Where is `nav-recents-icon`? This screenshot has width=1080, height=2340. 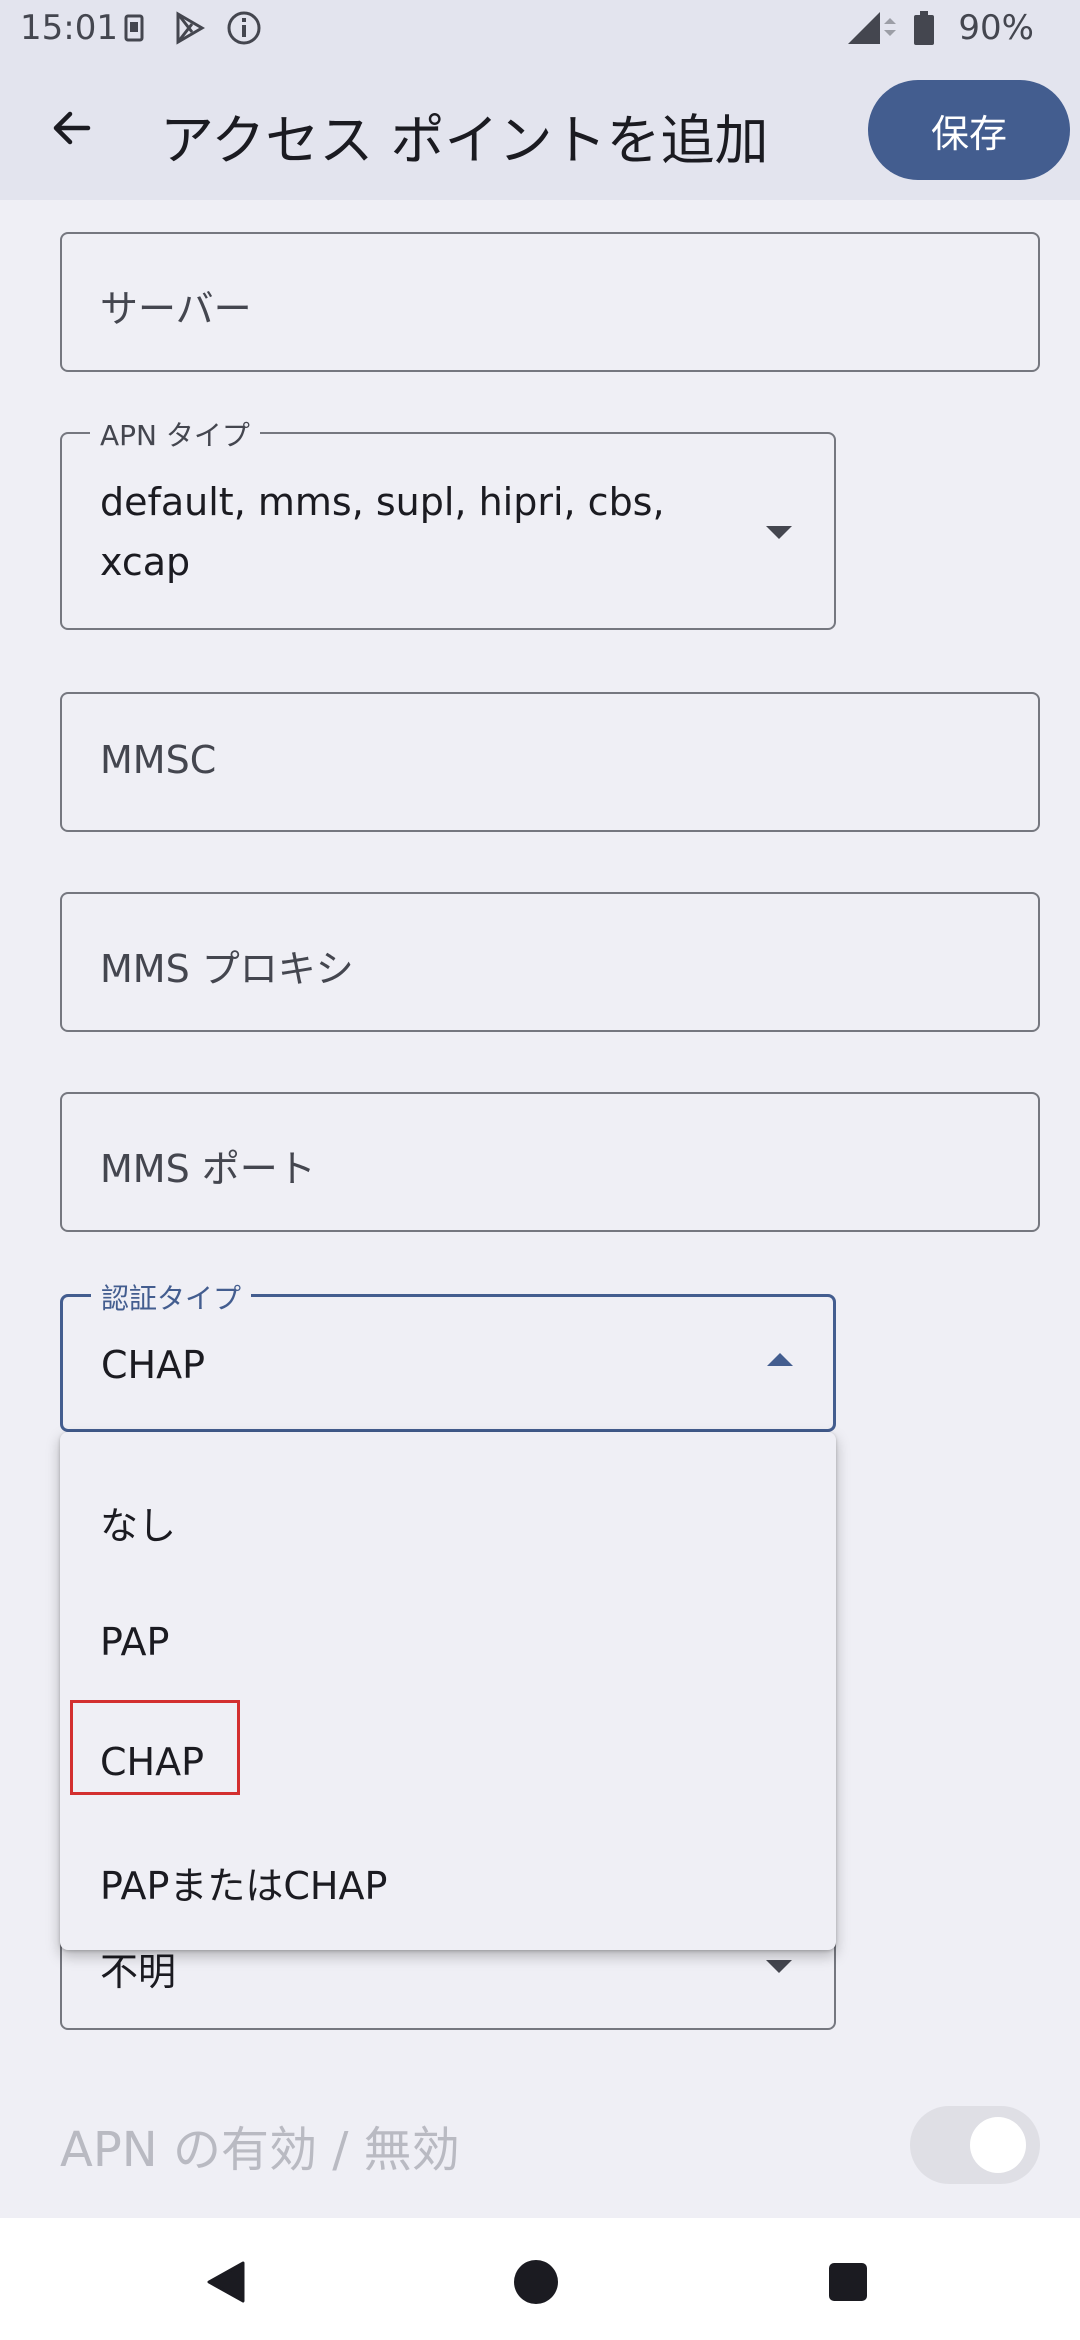
nav-recents-icon is located at coordinates (848, 2282).